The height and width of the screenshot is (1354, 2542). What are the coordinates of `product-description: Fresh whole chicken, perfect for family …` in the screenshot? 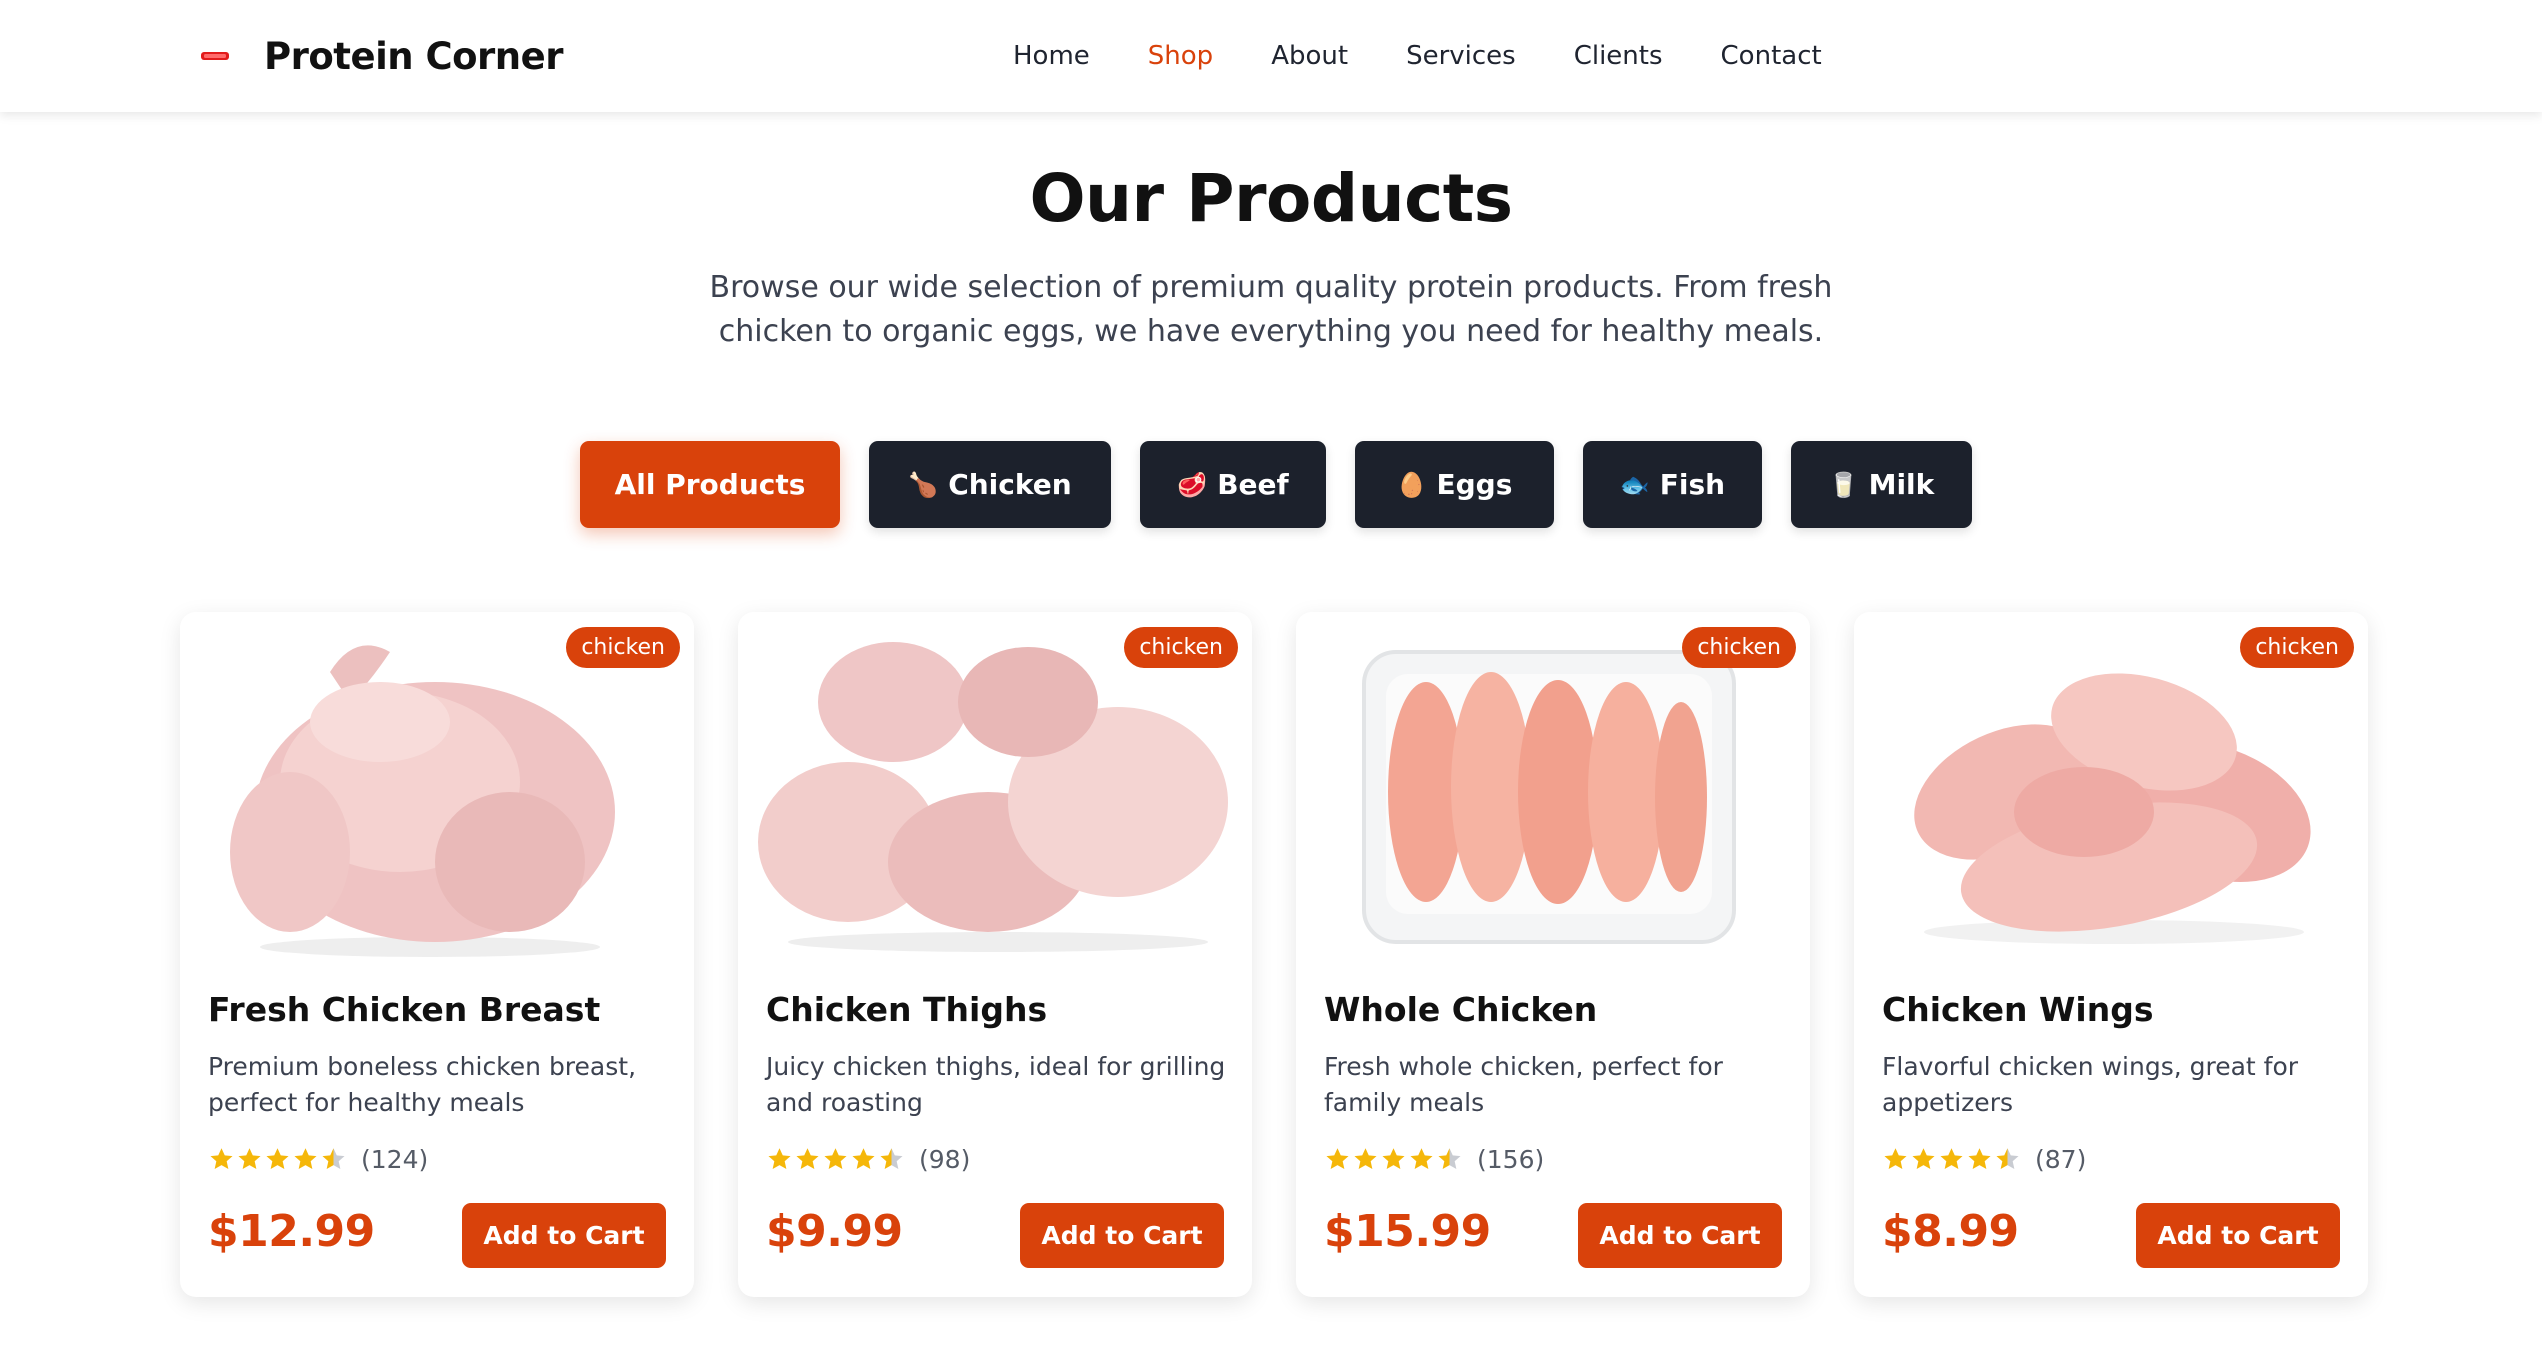 It's located at (1523, 1084).